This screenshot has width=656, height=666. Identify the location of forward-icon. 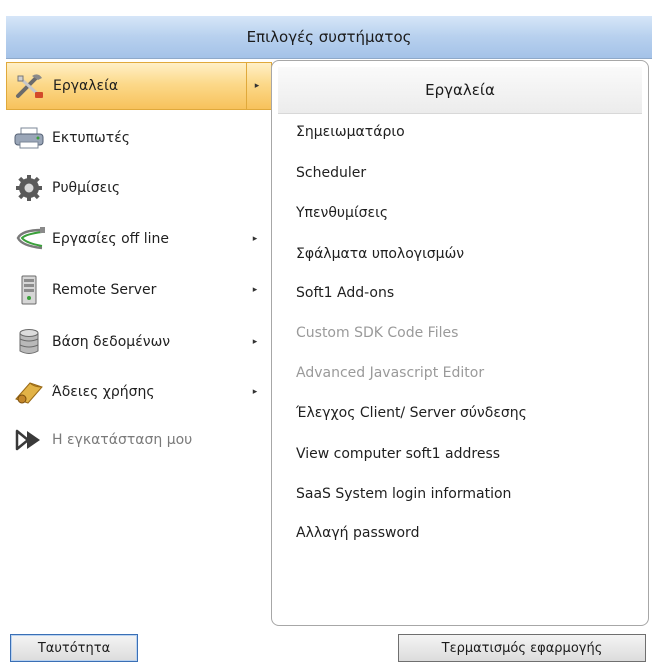
(29, 440).